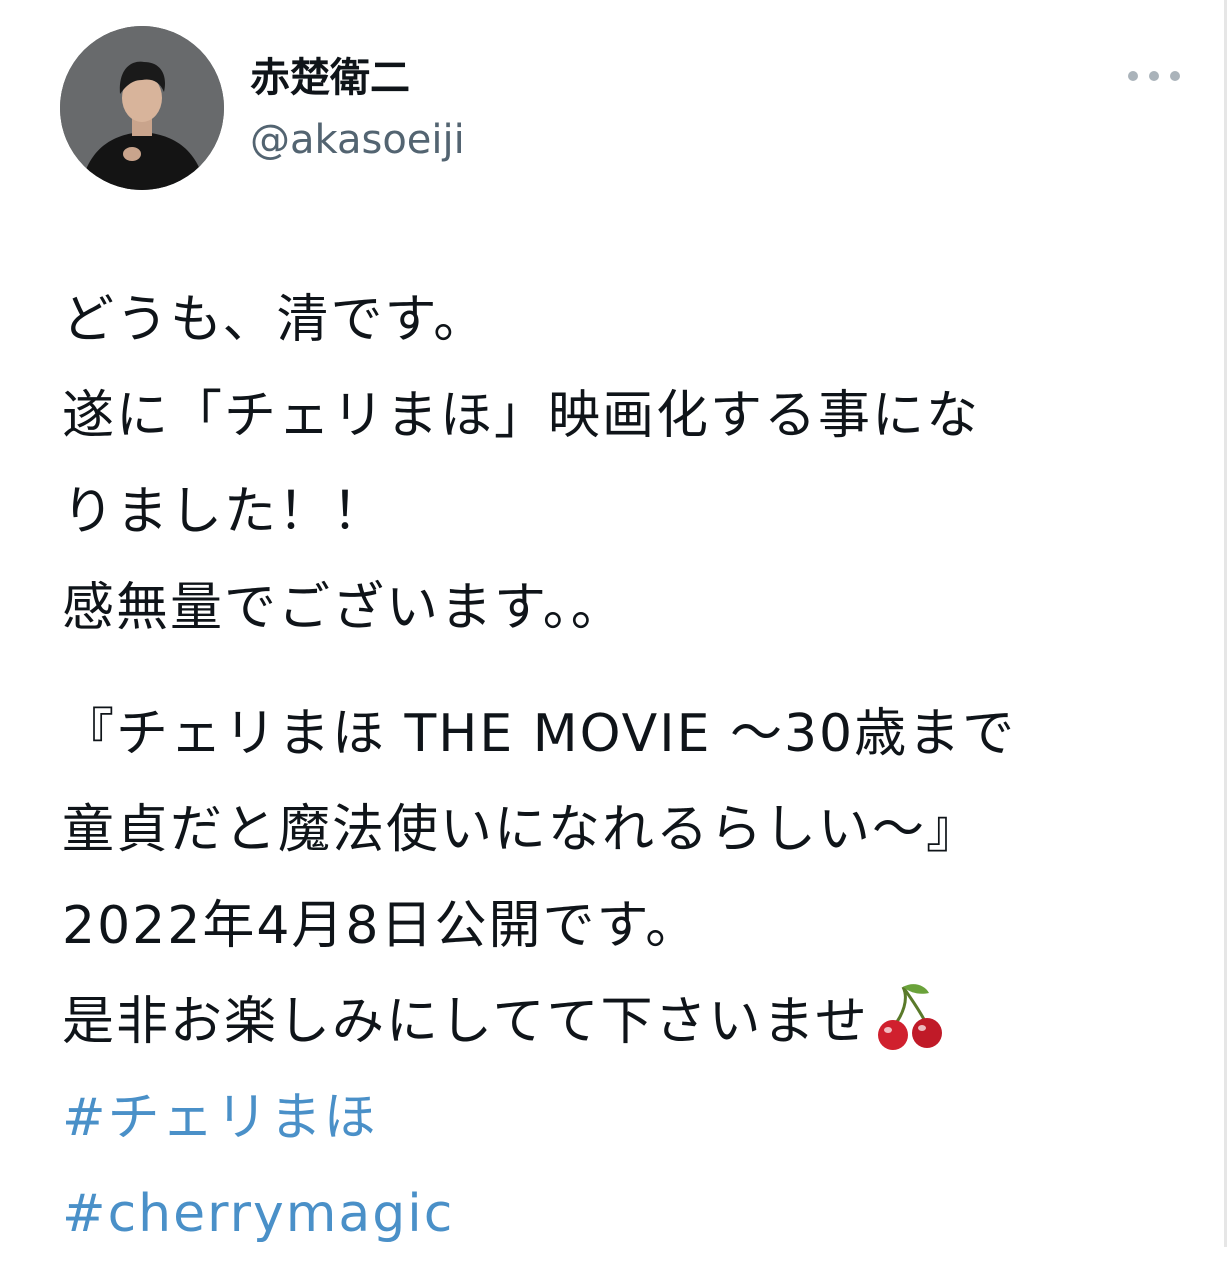 Image resolution: width=1227 pixels, height=1262 pixels. Describe the element at coordinates (224, 512) in the screenshot. I see `tweet-line: りました！！` at that location.